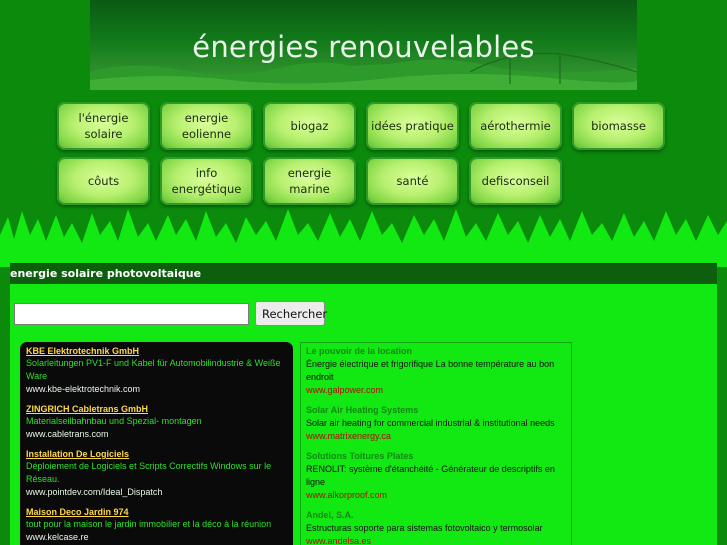 The height and width of the screenshot is (545, 727). Describe the element at coordinates (436, 515) in the screenshot. I see `ad-title-link: Andel, S.A.` at that location.